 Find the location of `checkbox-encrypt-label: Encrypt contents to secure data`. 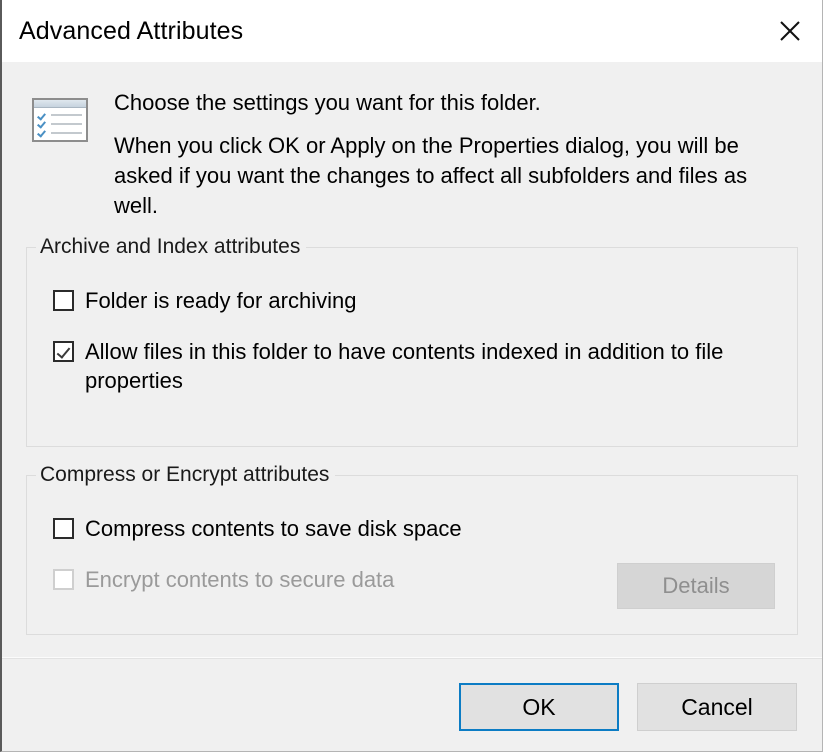

checkbox-encrypt-label: Encrypt contents to secure data is located at coordinates (240, 579).